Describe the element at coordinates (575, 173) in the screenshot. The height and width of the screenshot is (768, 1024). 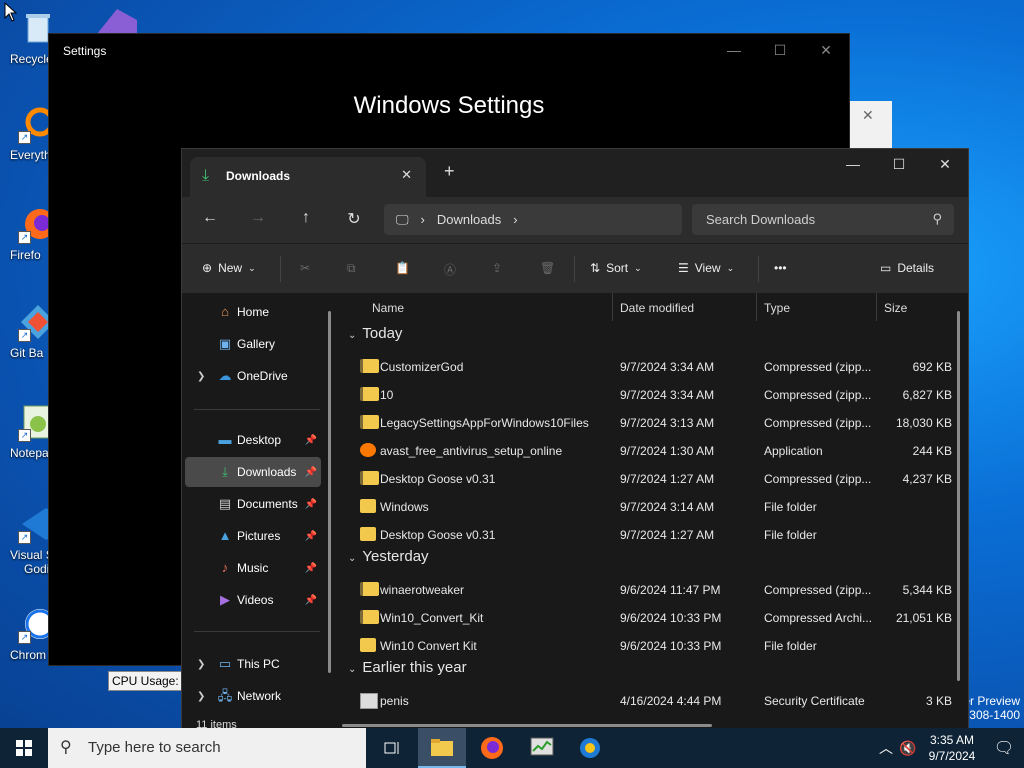
I see `tab-bar: ⤓ Downloads ✕ + — ☐ ✕` at that location.